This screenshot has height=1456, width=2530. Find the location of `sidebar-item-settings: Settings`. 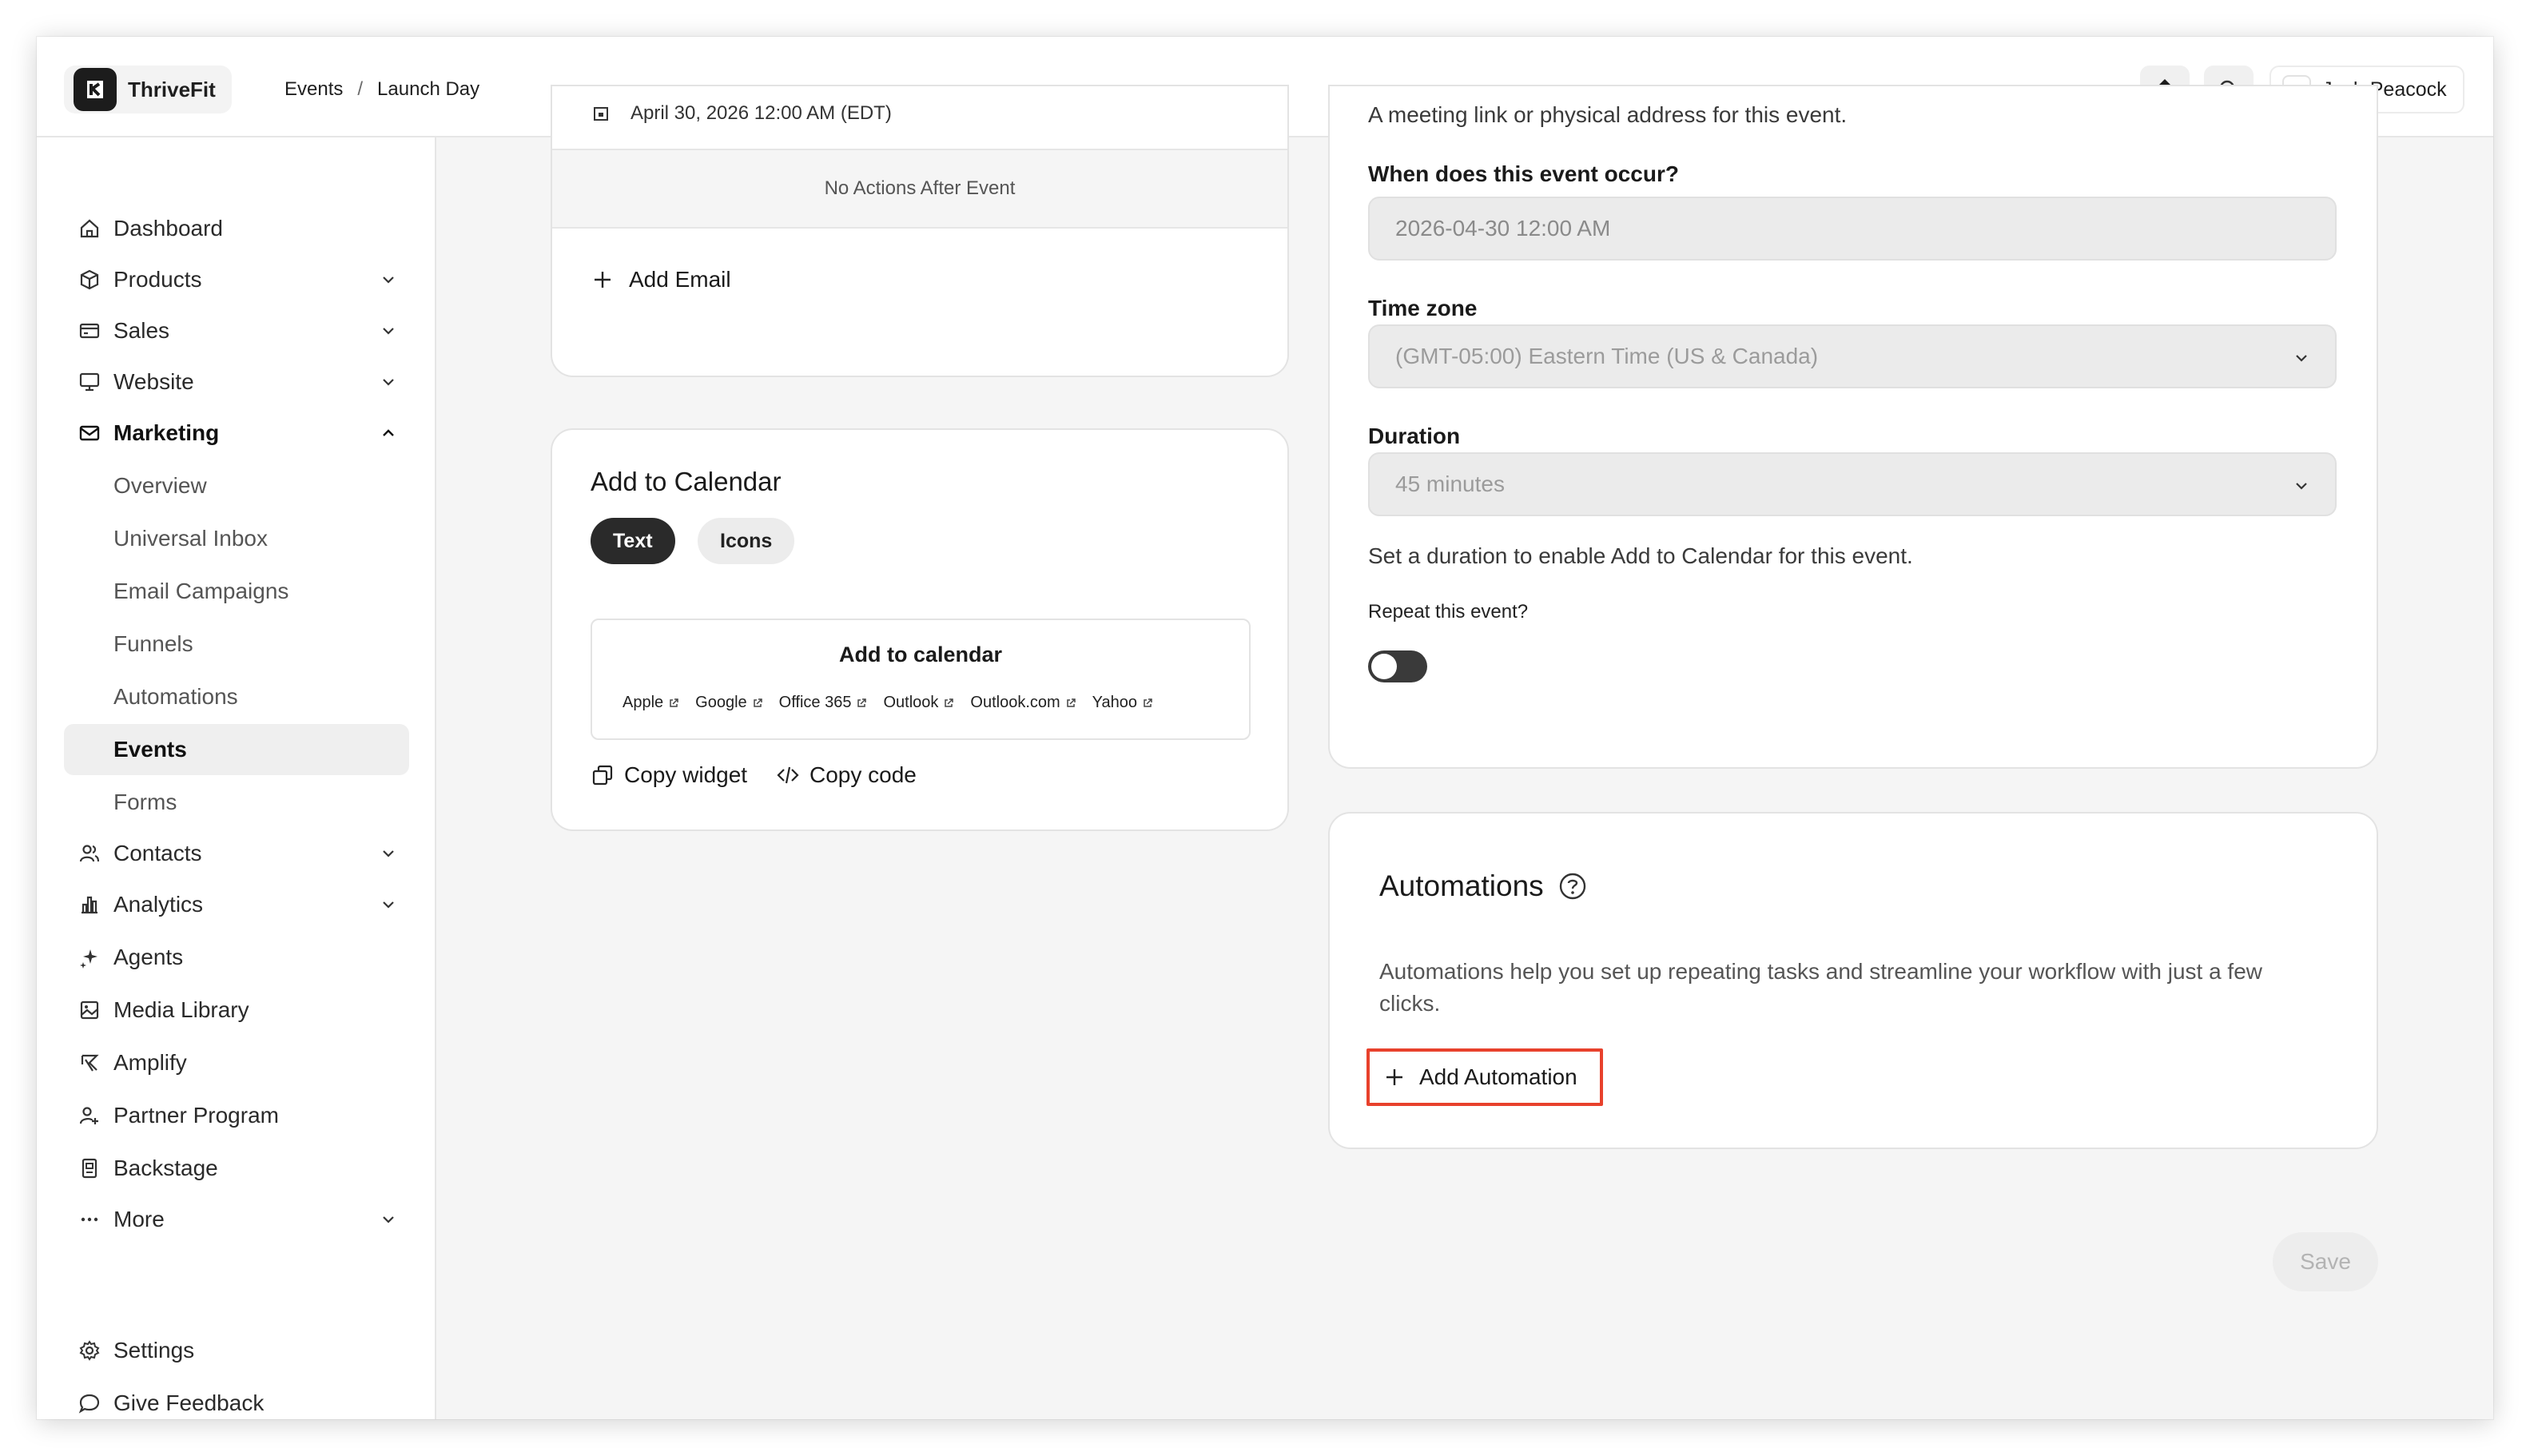

sidebar-item-settings: Settings is located at coordinates (237, 1350).